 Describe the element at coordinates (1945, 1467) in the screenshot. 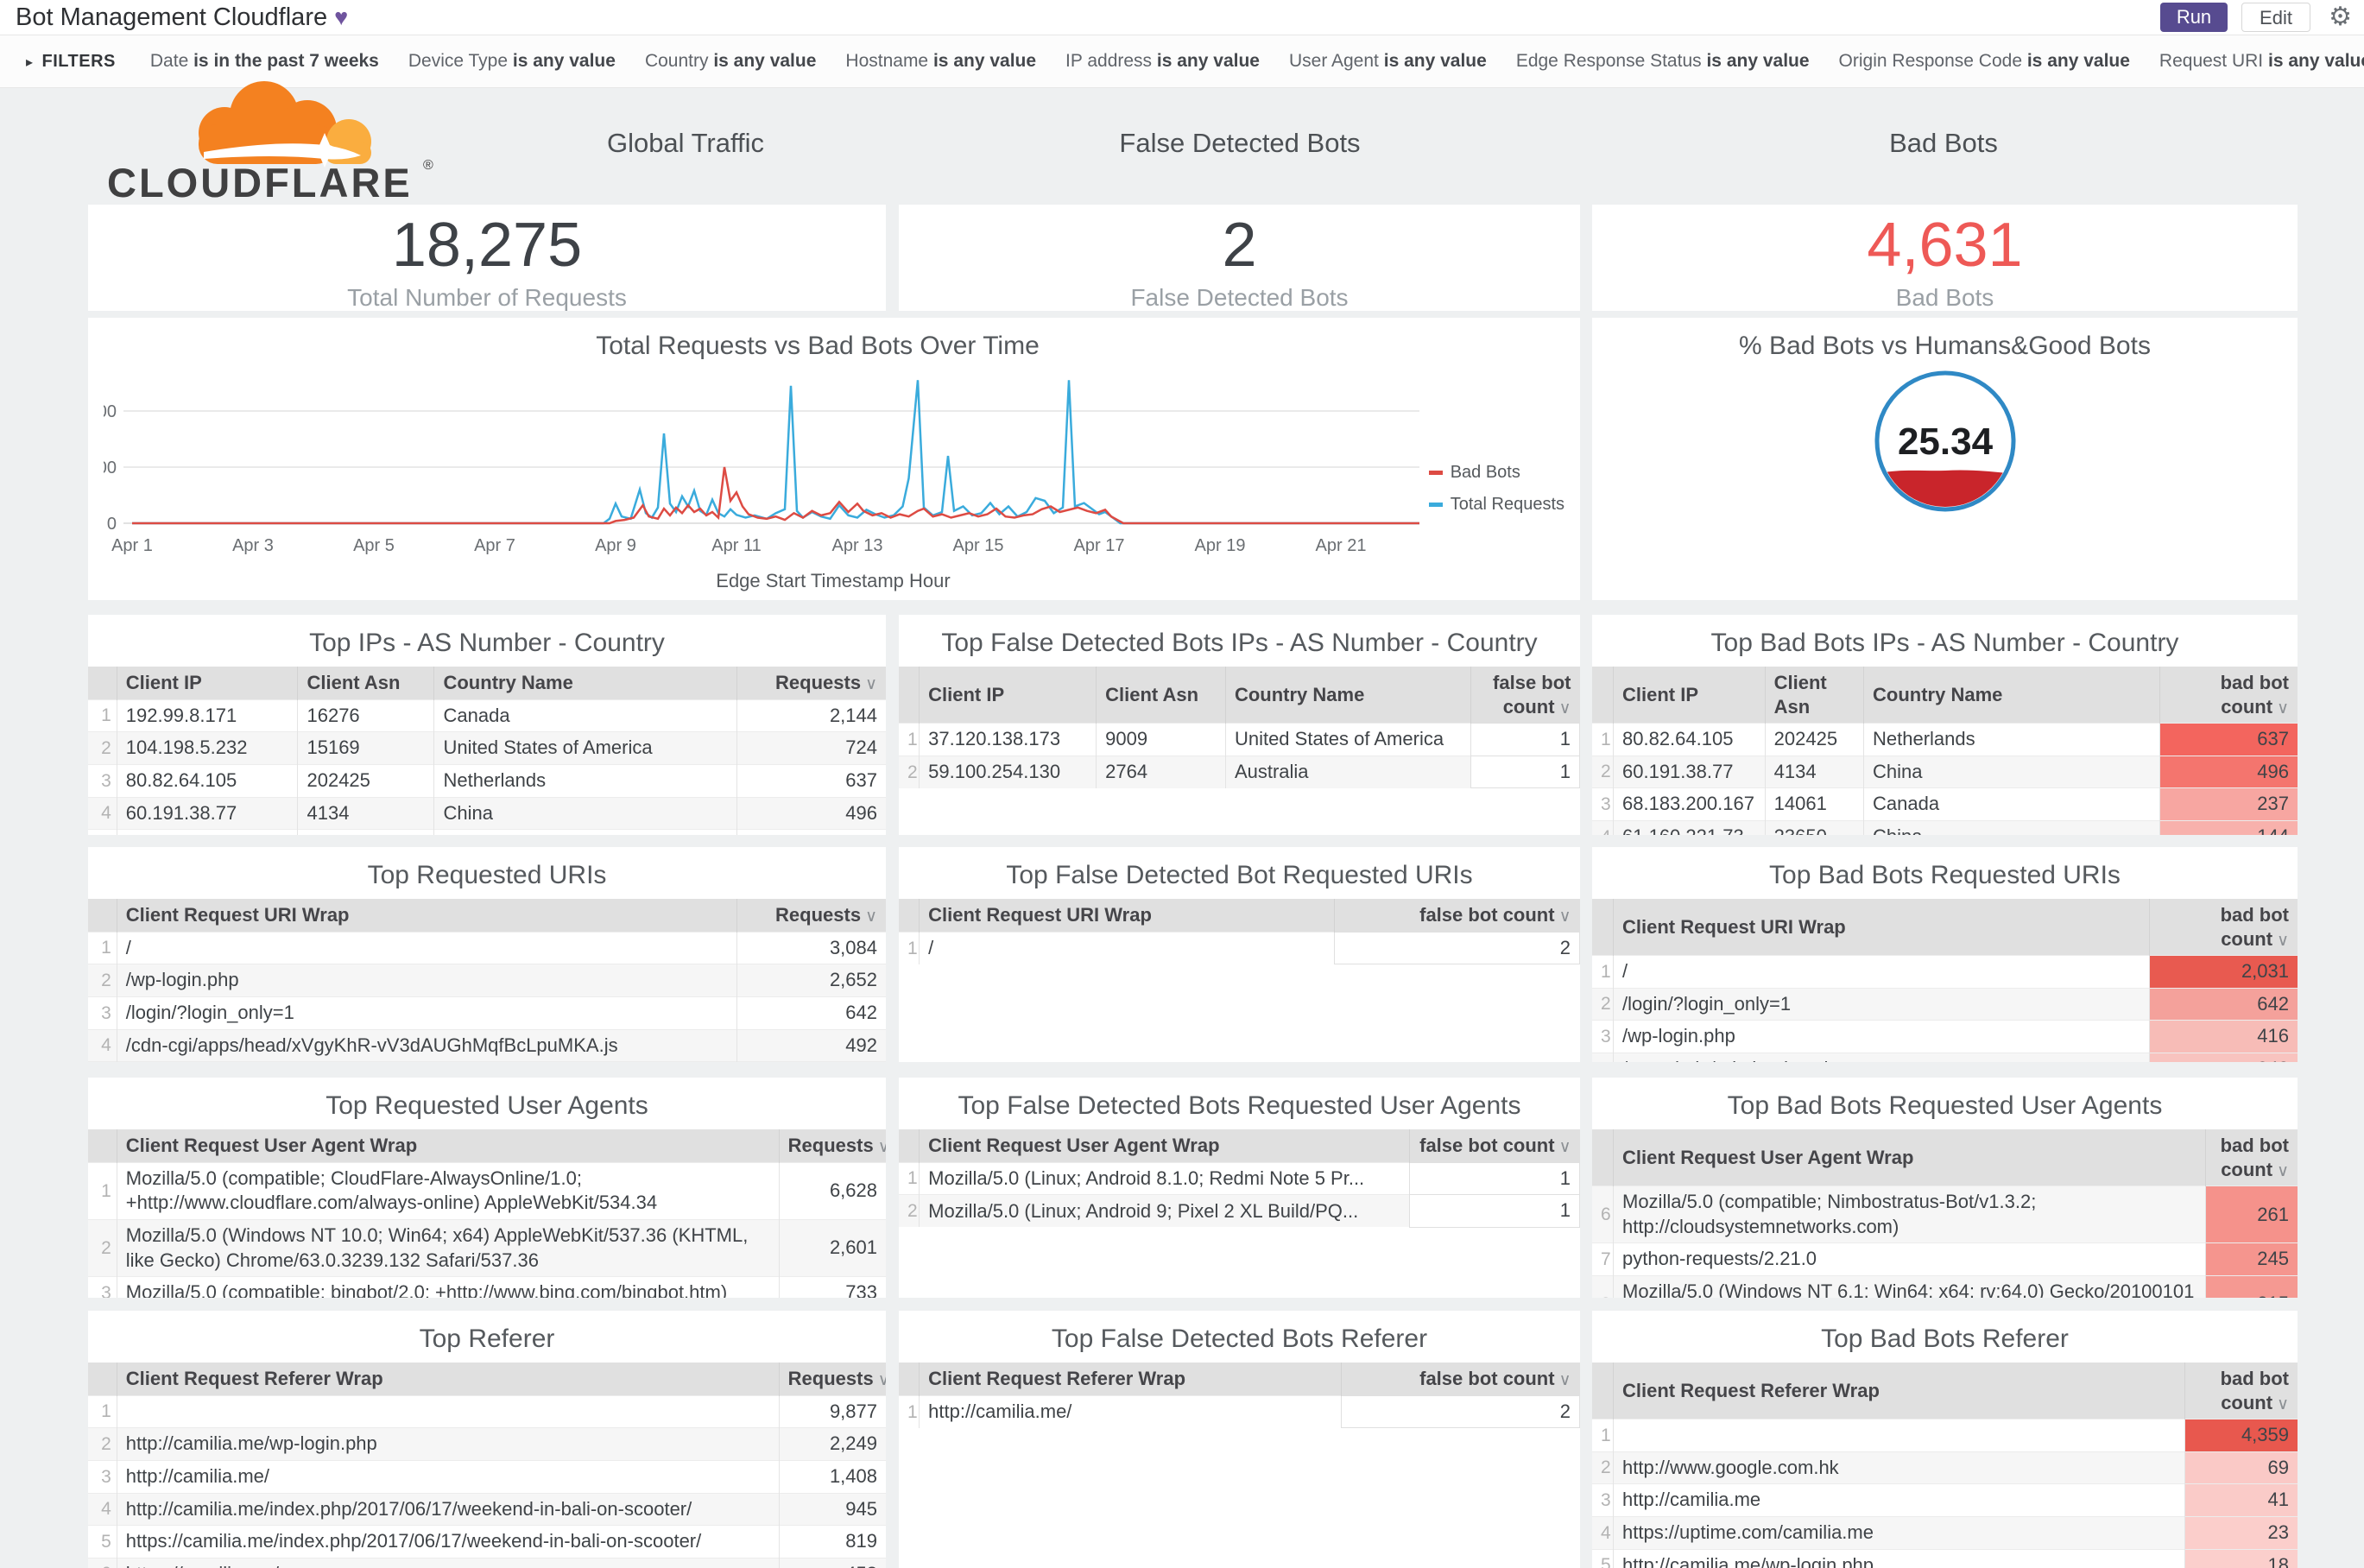

I see `table-row: 2 http://www.google.com.hk 69` at that location.